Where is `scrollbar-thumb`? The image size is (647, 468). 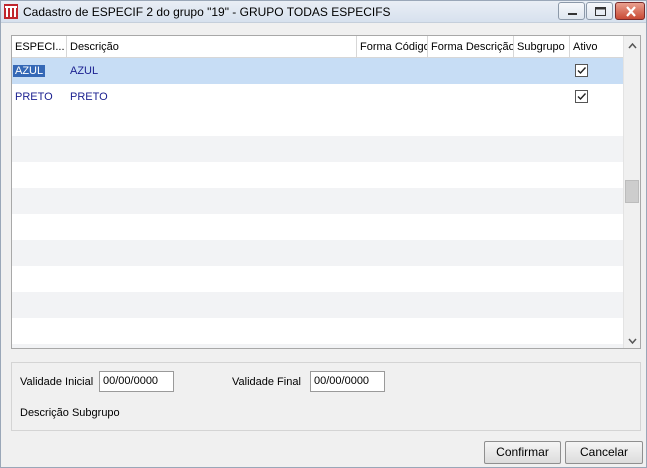 scrollbar-thumb is located at coordinates (632, 191).